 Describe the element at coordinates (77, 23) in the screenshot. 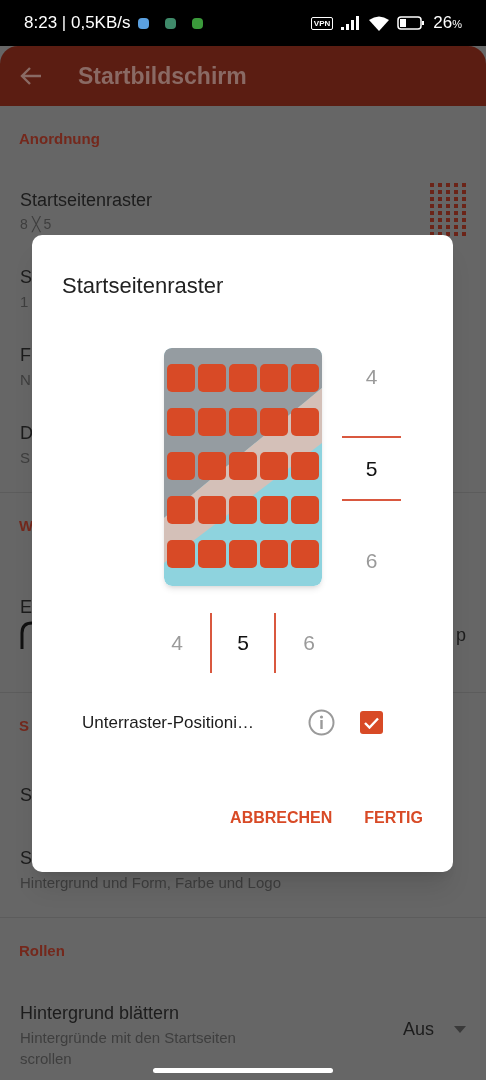

I see `status-time: 8:23 | 0,5KB/s` at that location.